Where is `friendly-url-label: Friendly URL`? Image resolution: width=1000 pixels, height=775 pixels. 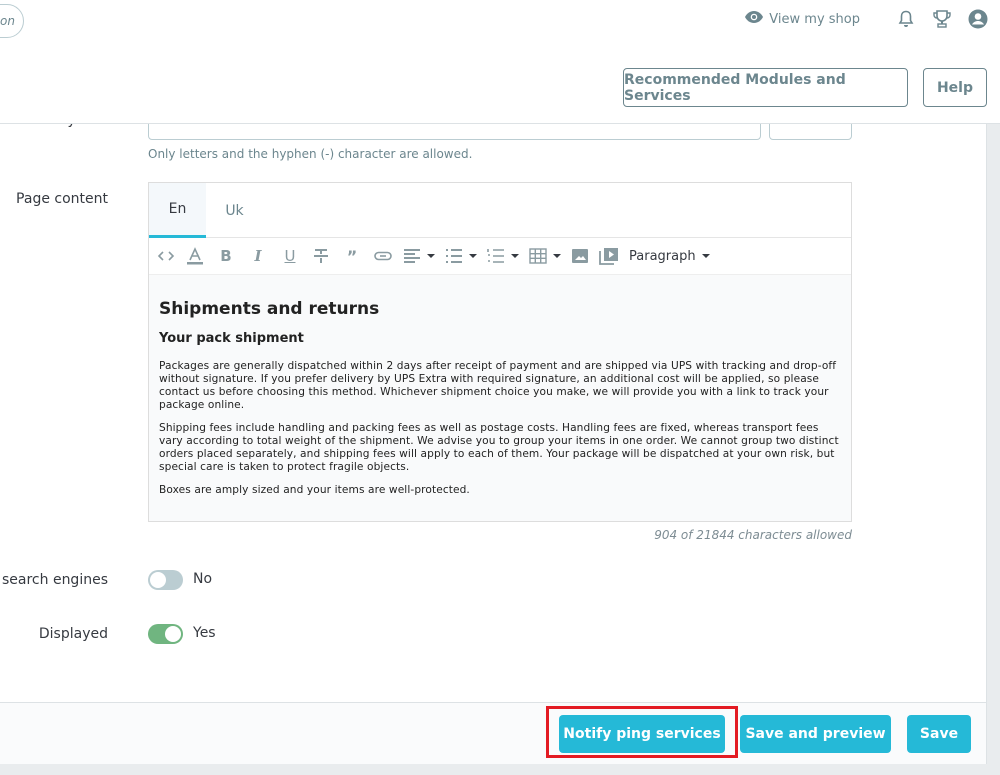
friendly-url-label: Friendly URL is located at coordinates (64, 126).